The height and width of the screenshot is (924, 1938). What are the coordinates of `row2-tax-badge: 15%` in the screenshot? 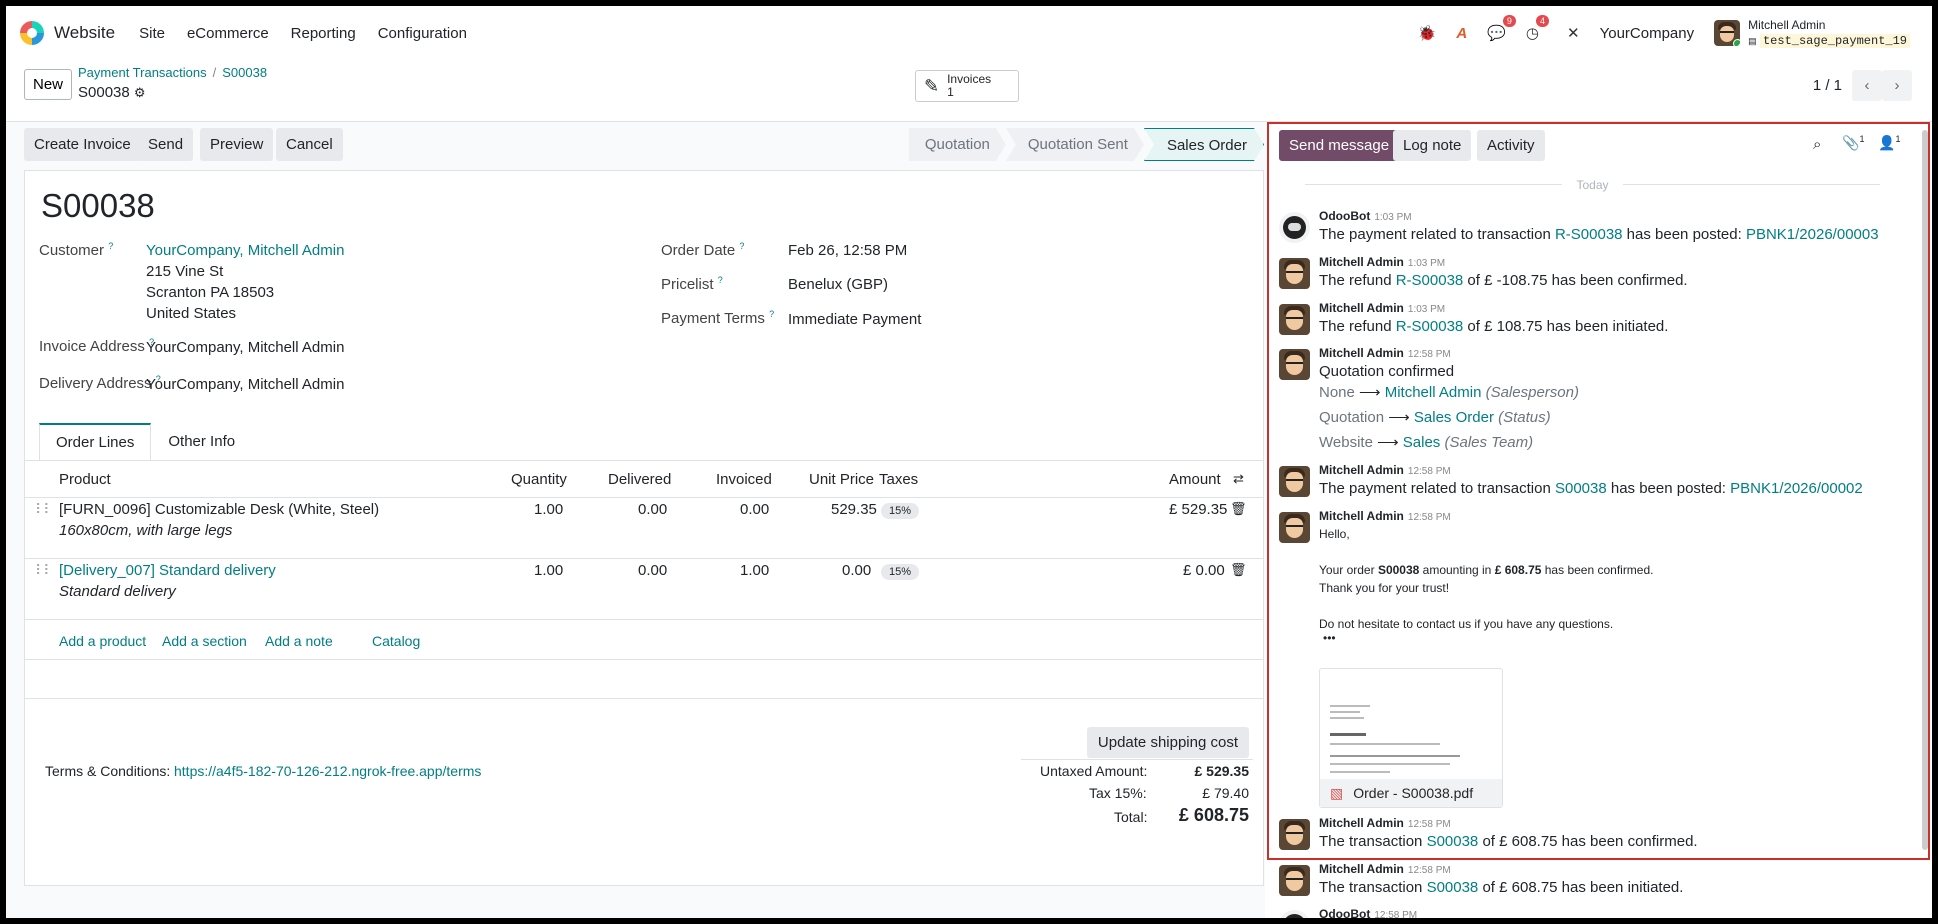 It's located at (900, 572).